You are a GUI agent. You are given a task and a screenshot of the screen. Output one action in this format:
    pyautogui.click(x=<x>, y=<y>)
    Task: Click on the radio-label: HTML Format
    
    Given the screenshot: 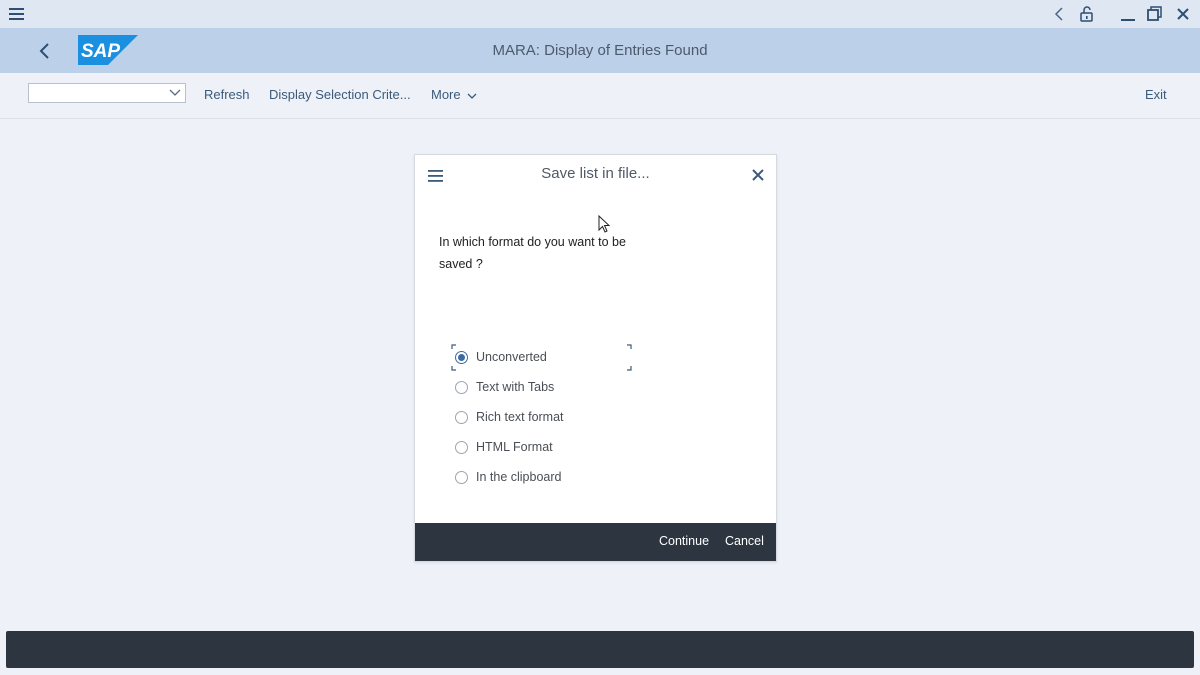 What is the action you would take?
    pyautogui.click(x=514, y=447)
    